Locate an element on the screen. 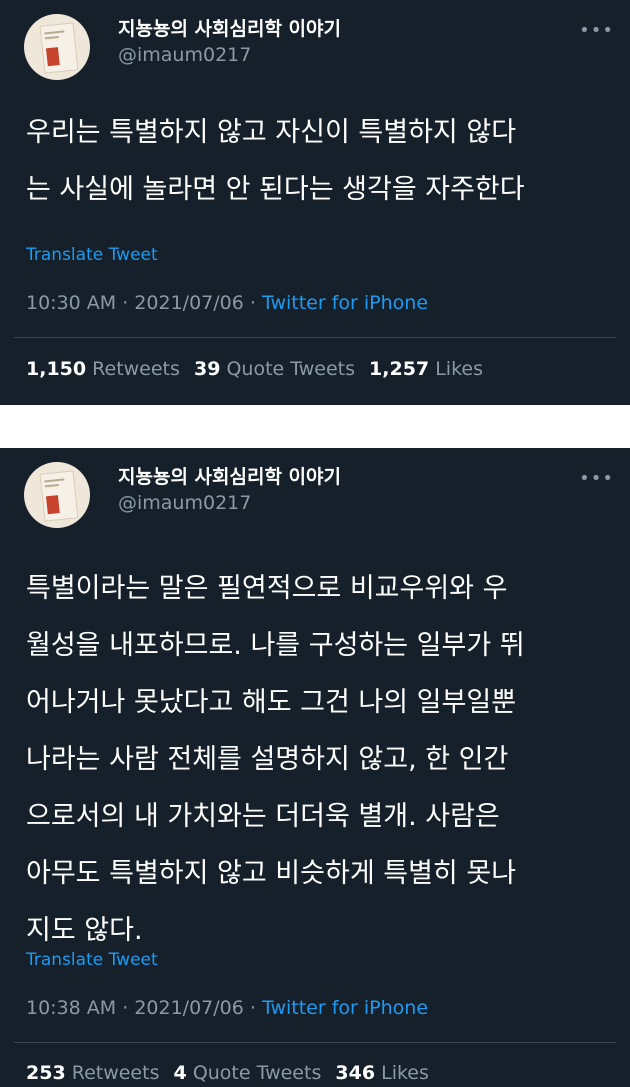 This screenshot has height=1087, width=630. tweet-time: 10:30 AM is located at coordinates (71, 303).